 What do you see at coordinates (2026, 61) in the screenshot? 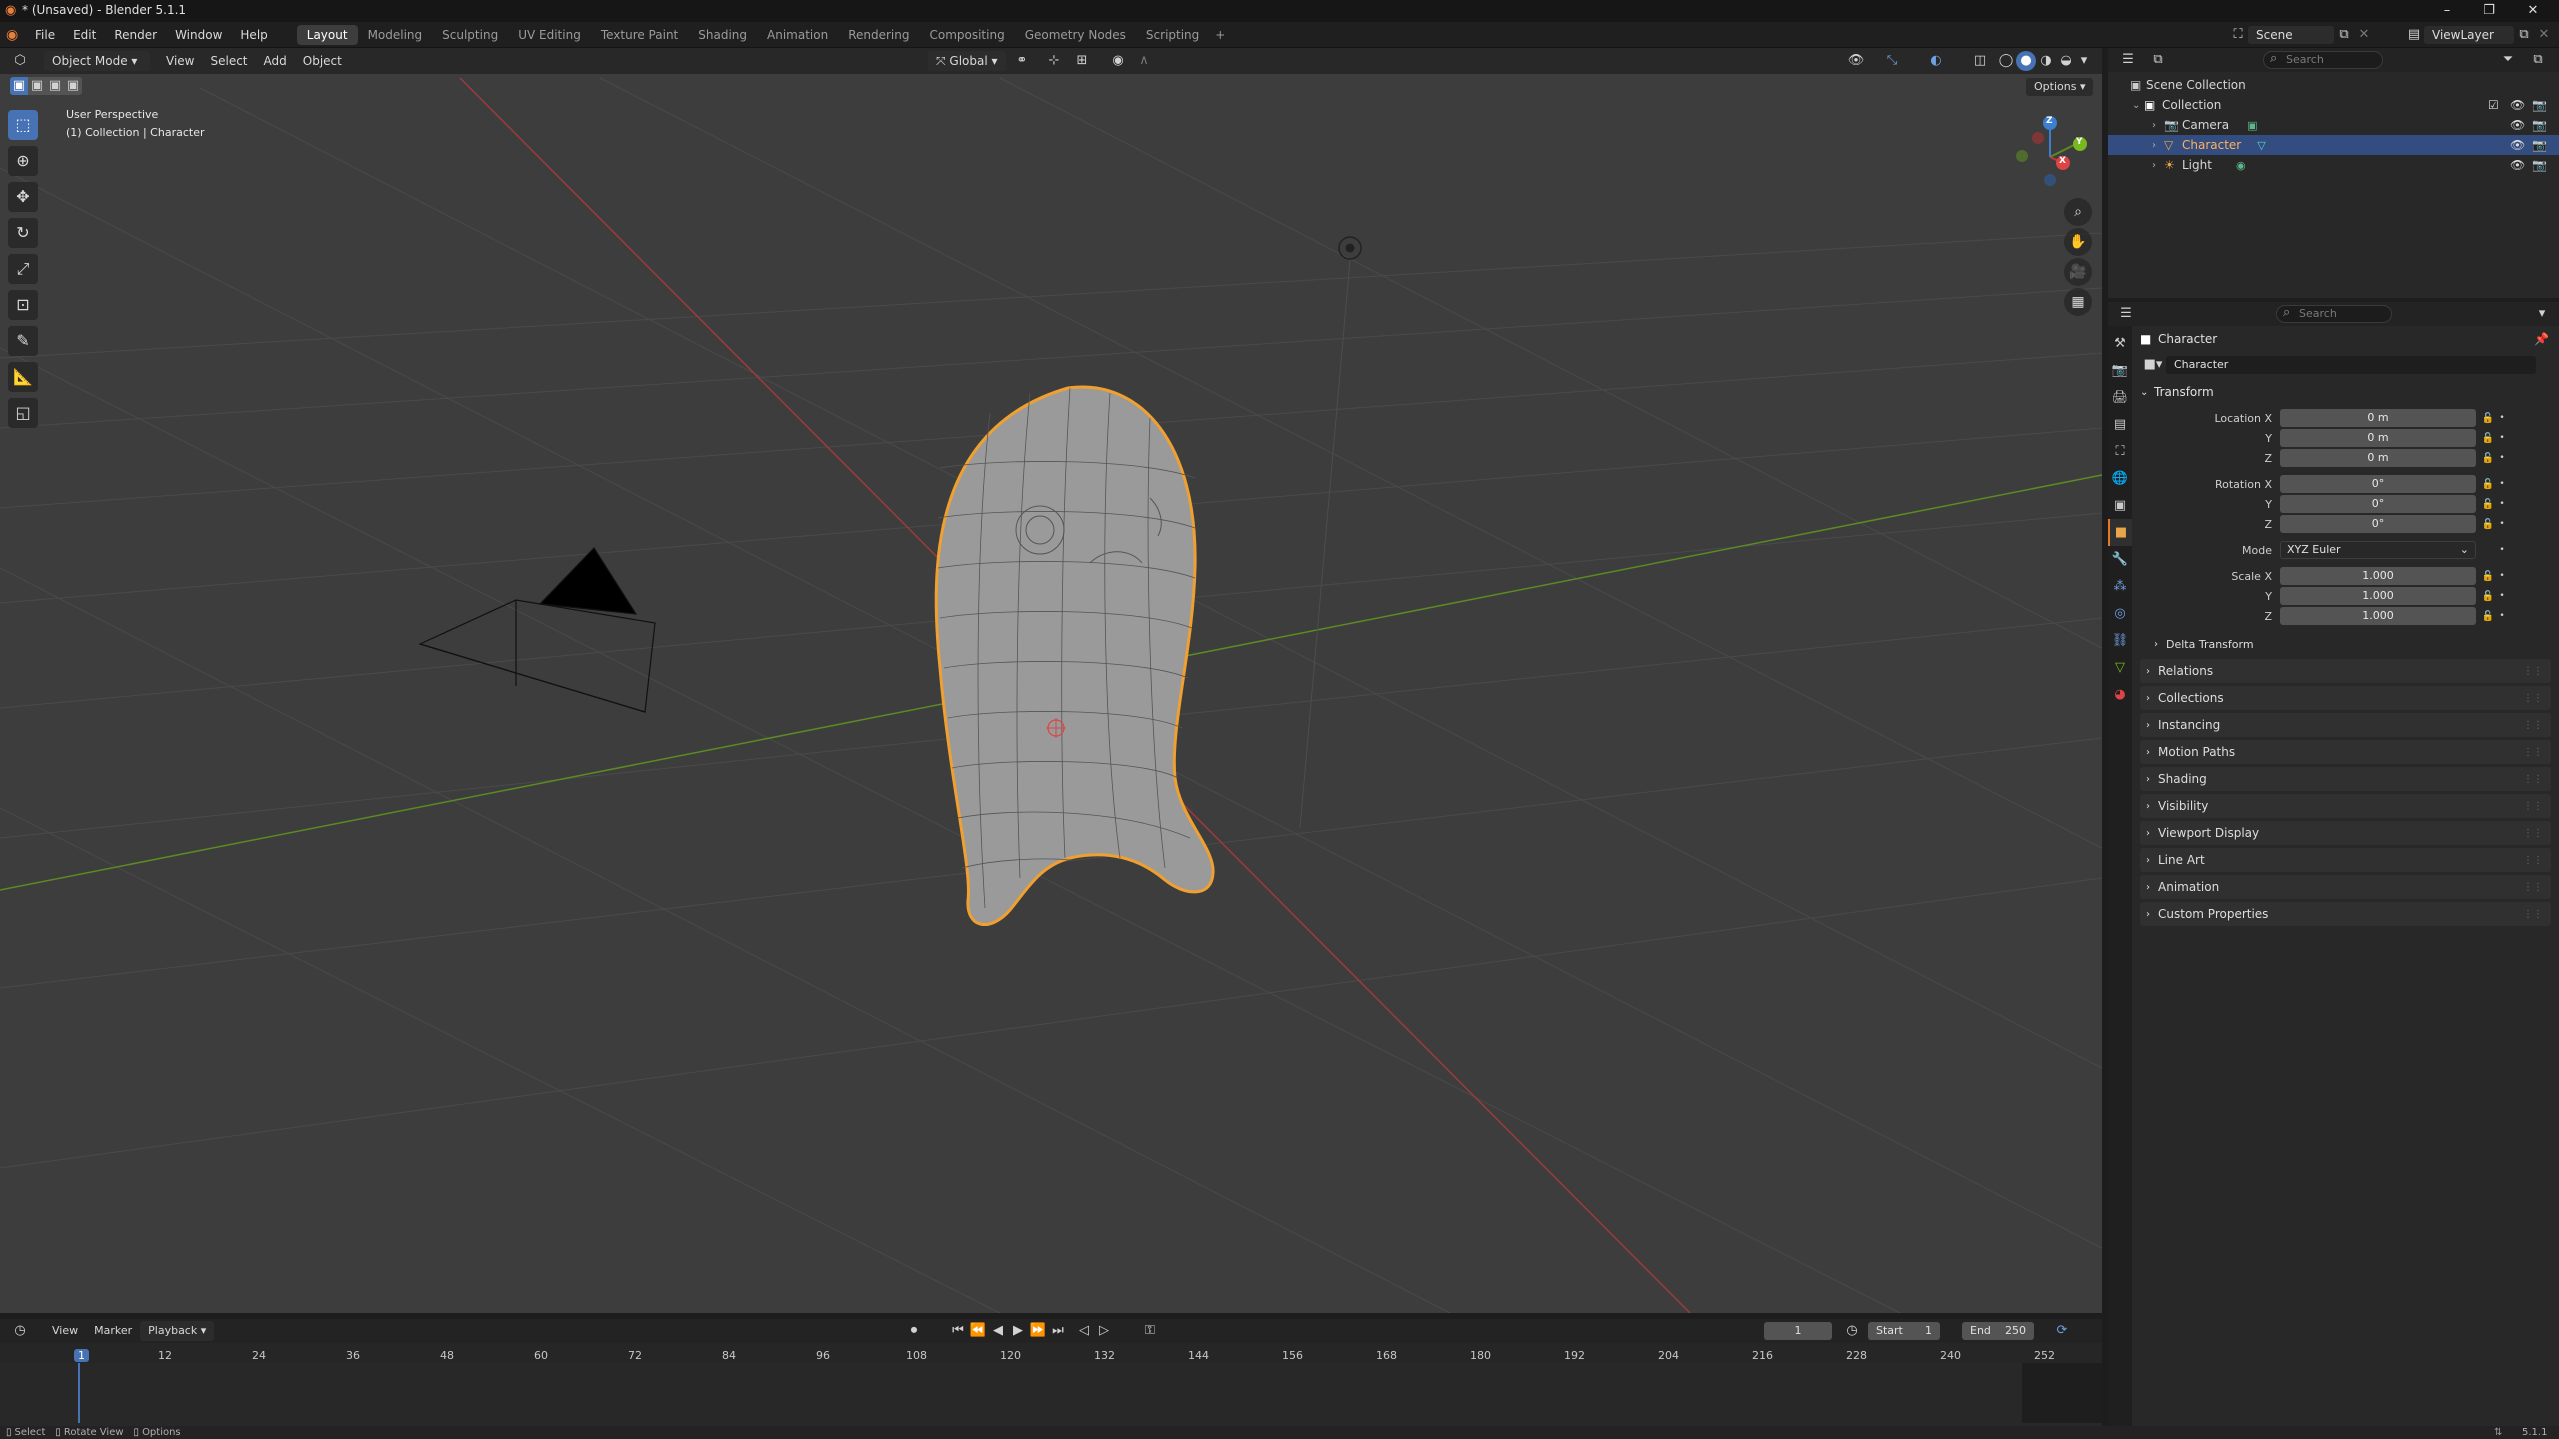
I see `solid-shading-icon: ●` at bounding box center [2026, 61].